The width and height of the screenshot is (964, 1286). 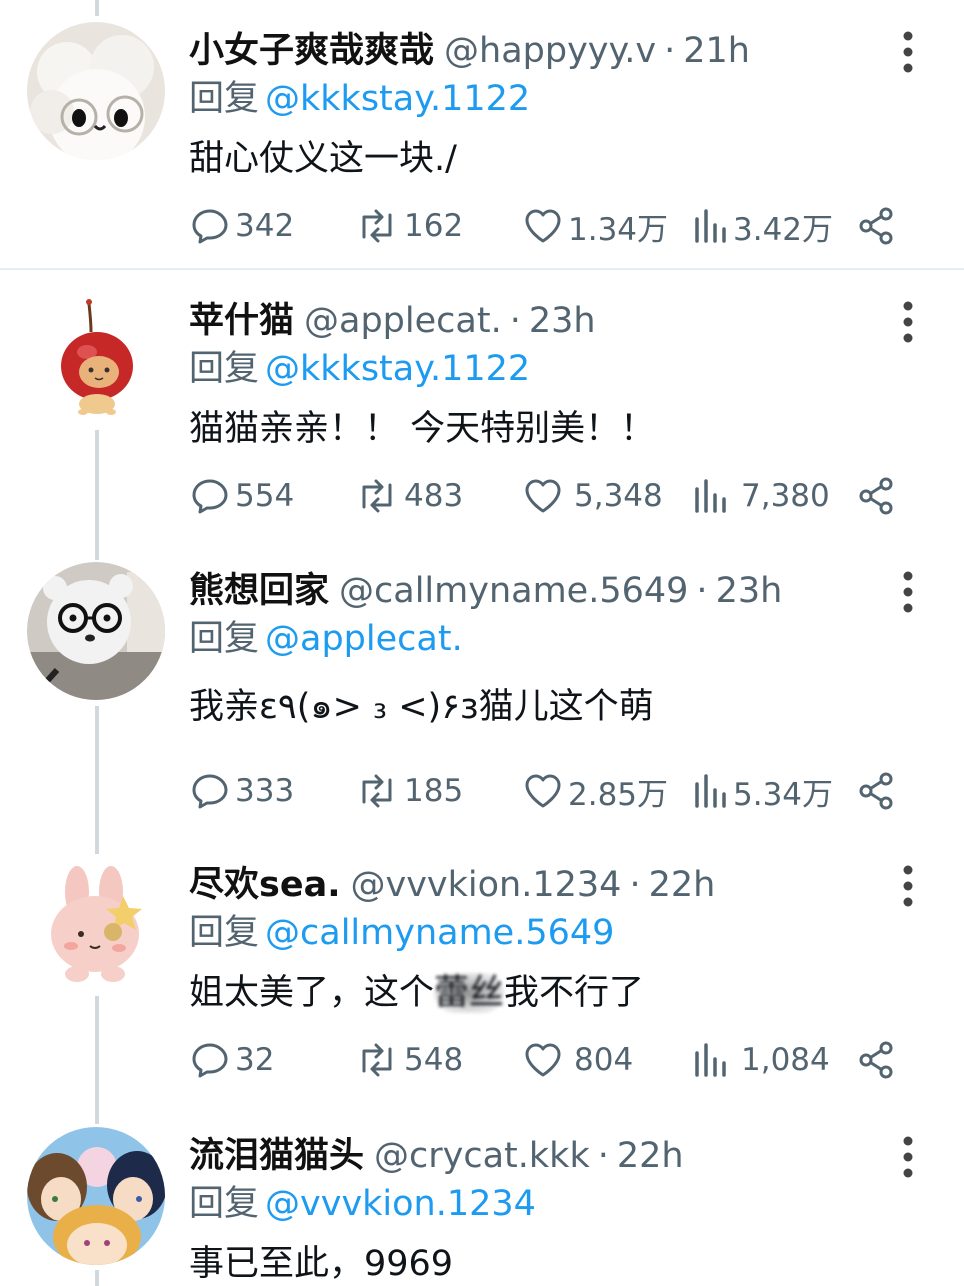 I want to click on like-count: 1.34万, so click(x=618, y=229).